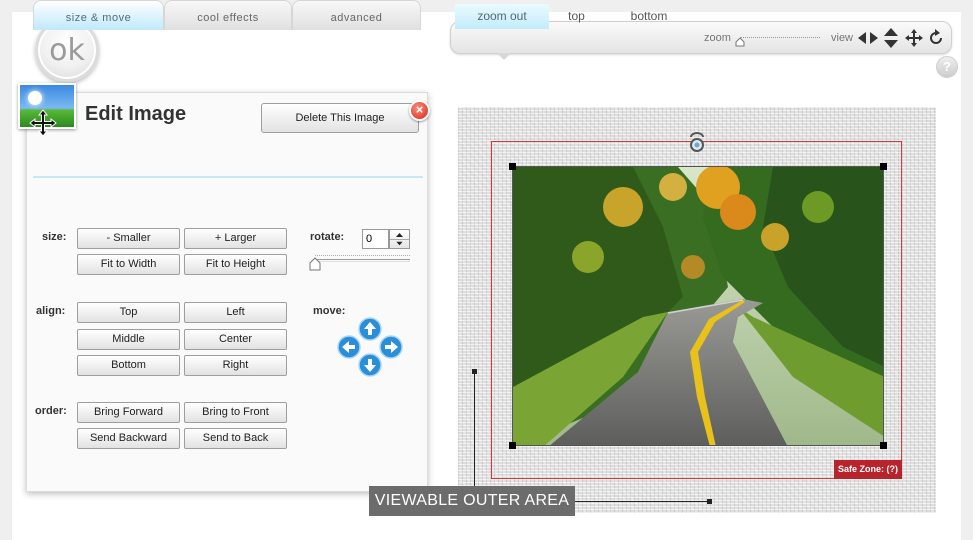 Image resolution: width=973 pixels, height=540 pixels. Describe the element at coordinates (697, 143) in the screenshot. I see `rotate-handle-icon` at that location.